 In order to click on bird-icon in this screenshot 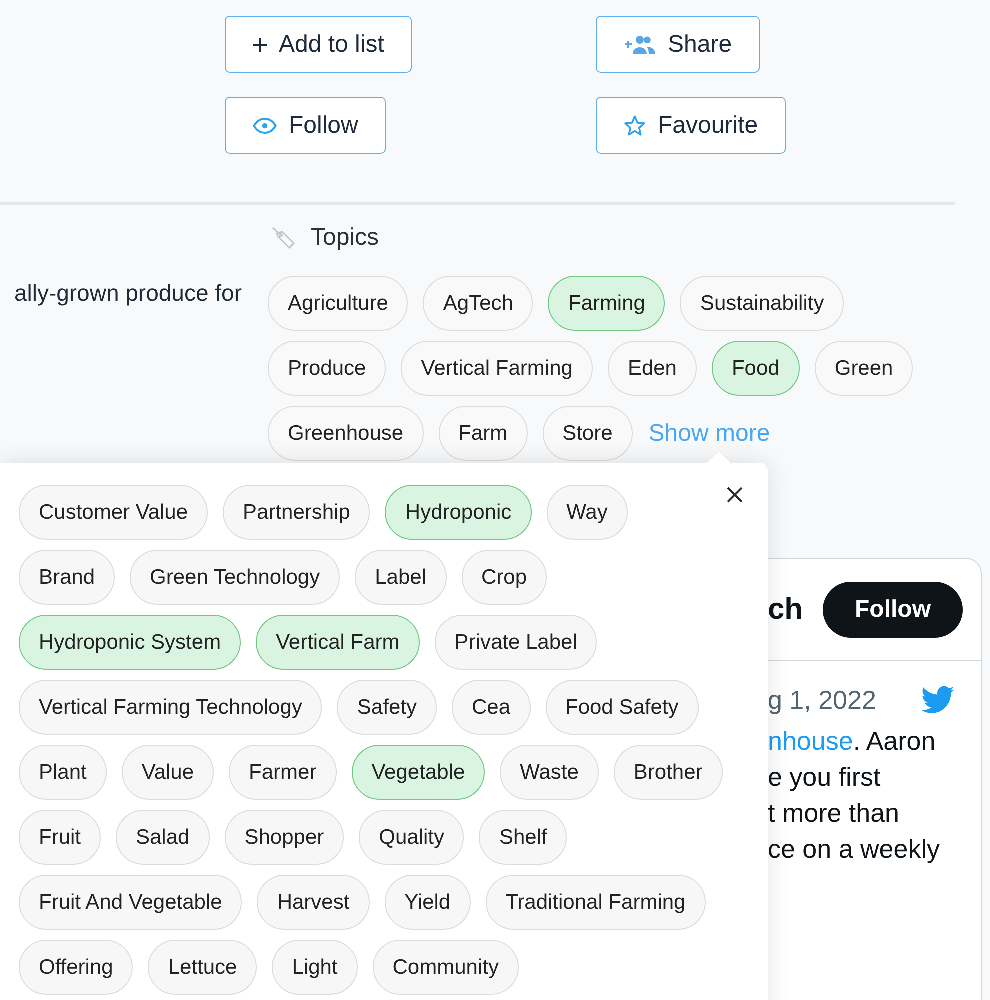, I will do `click(937, 700)`.